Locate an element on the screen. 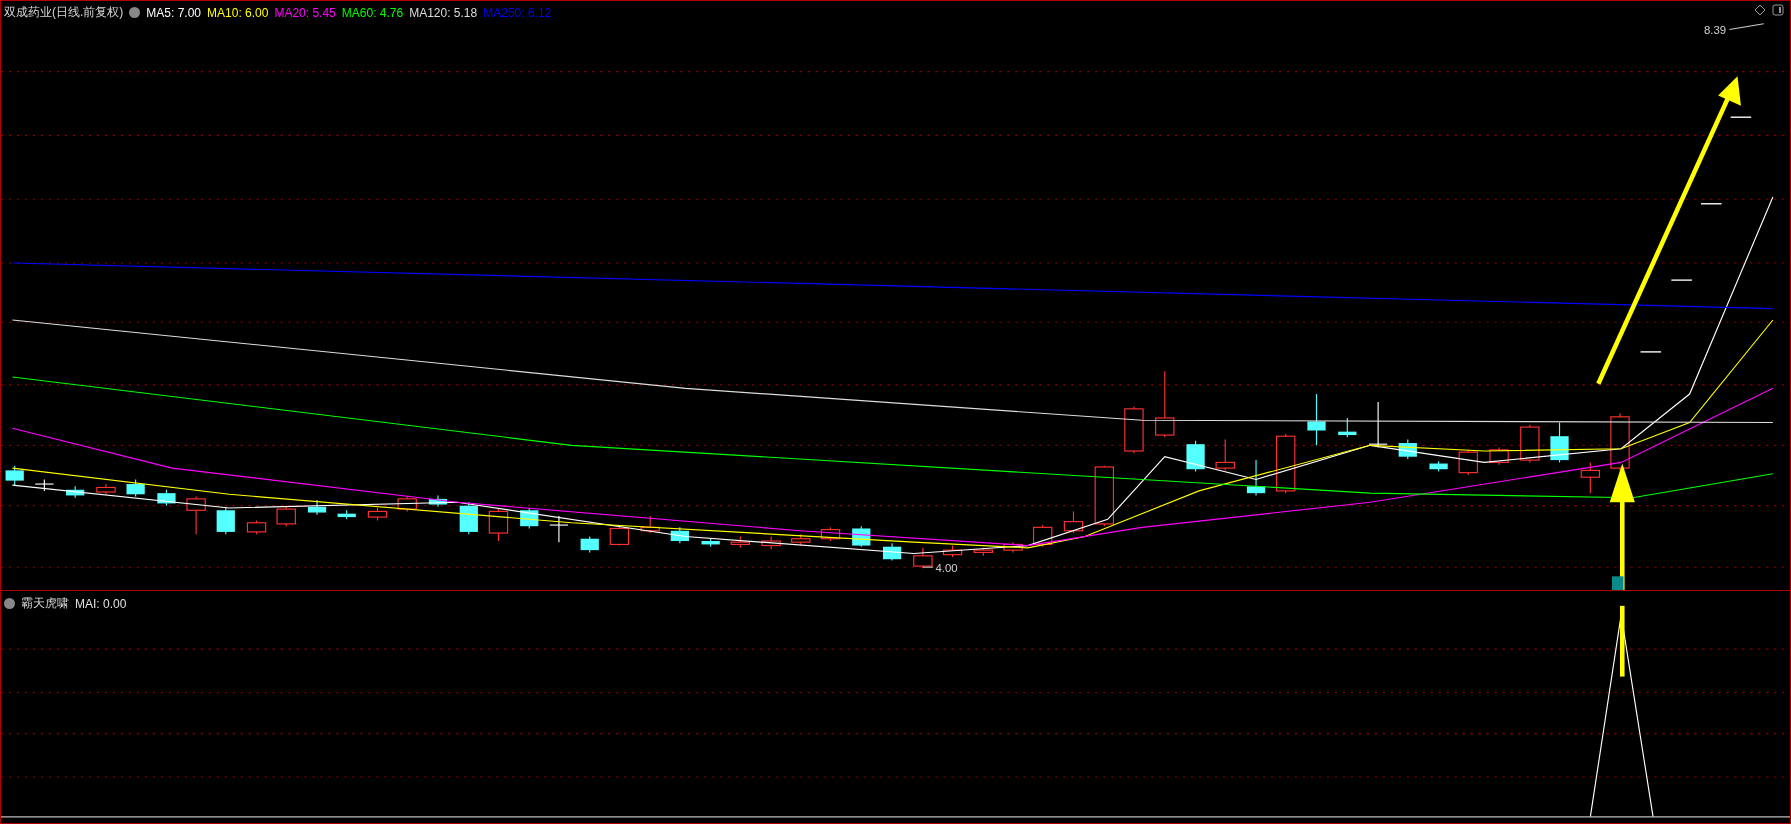  moving-average-label: MA20: 5.45 is located at coordinates (305, 12).